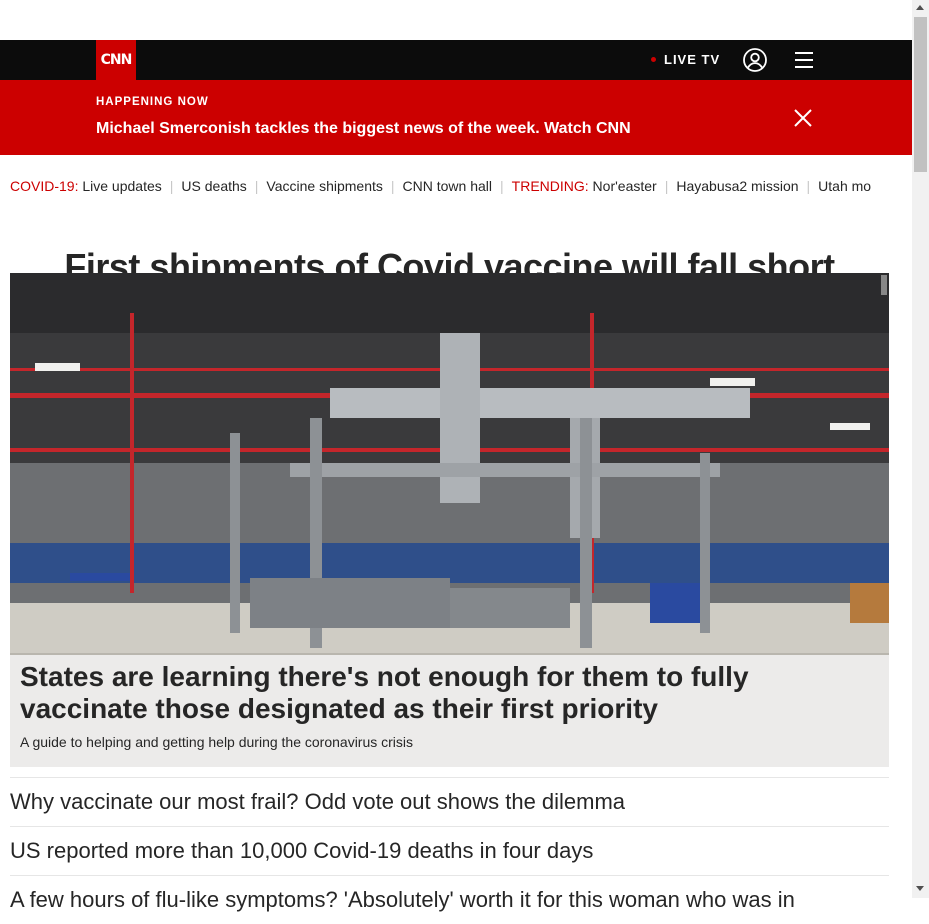  Describe the element at coordinates (920, 888) in the screenshot. I see `scroll-down-arrow-icon` at that location.